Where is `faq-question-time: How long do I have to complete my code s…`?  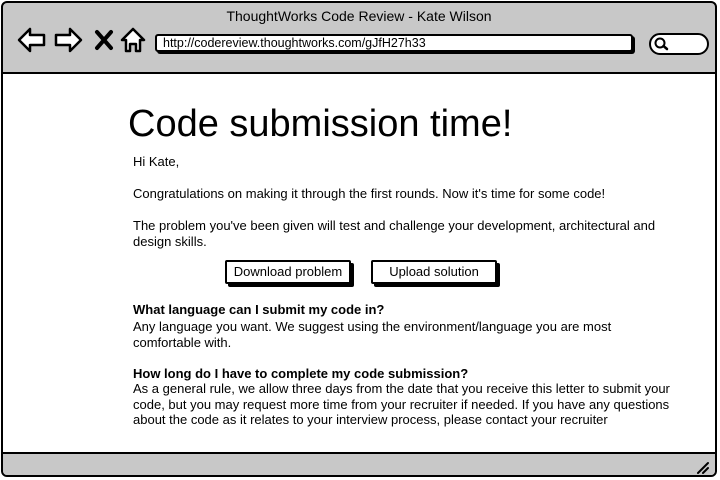
faq-question-time: How long do I have to complete my code s… is located at coordinates (301, 373).